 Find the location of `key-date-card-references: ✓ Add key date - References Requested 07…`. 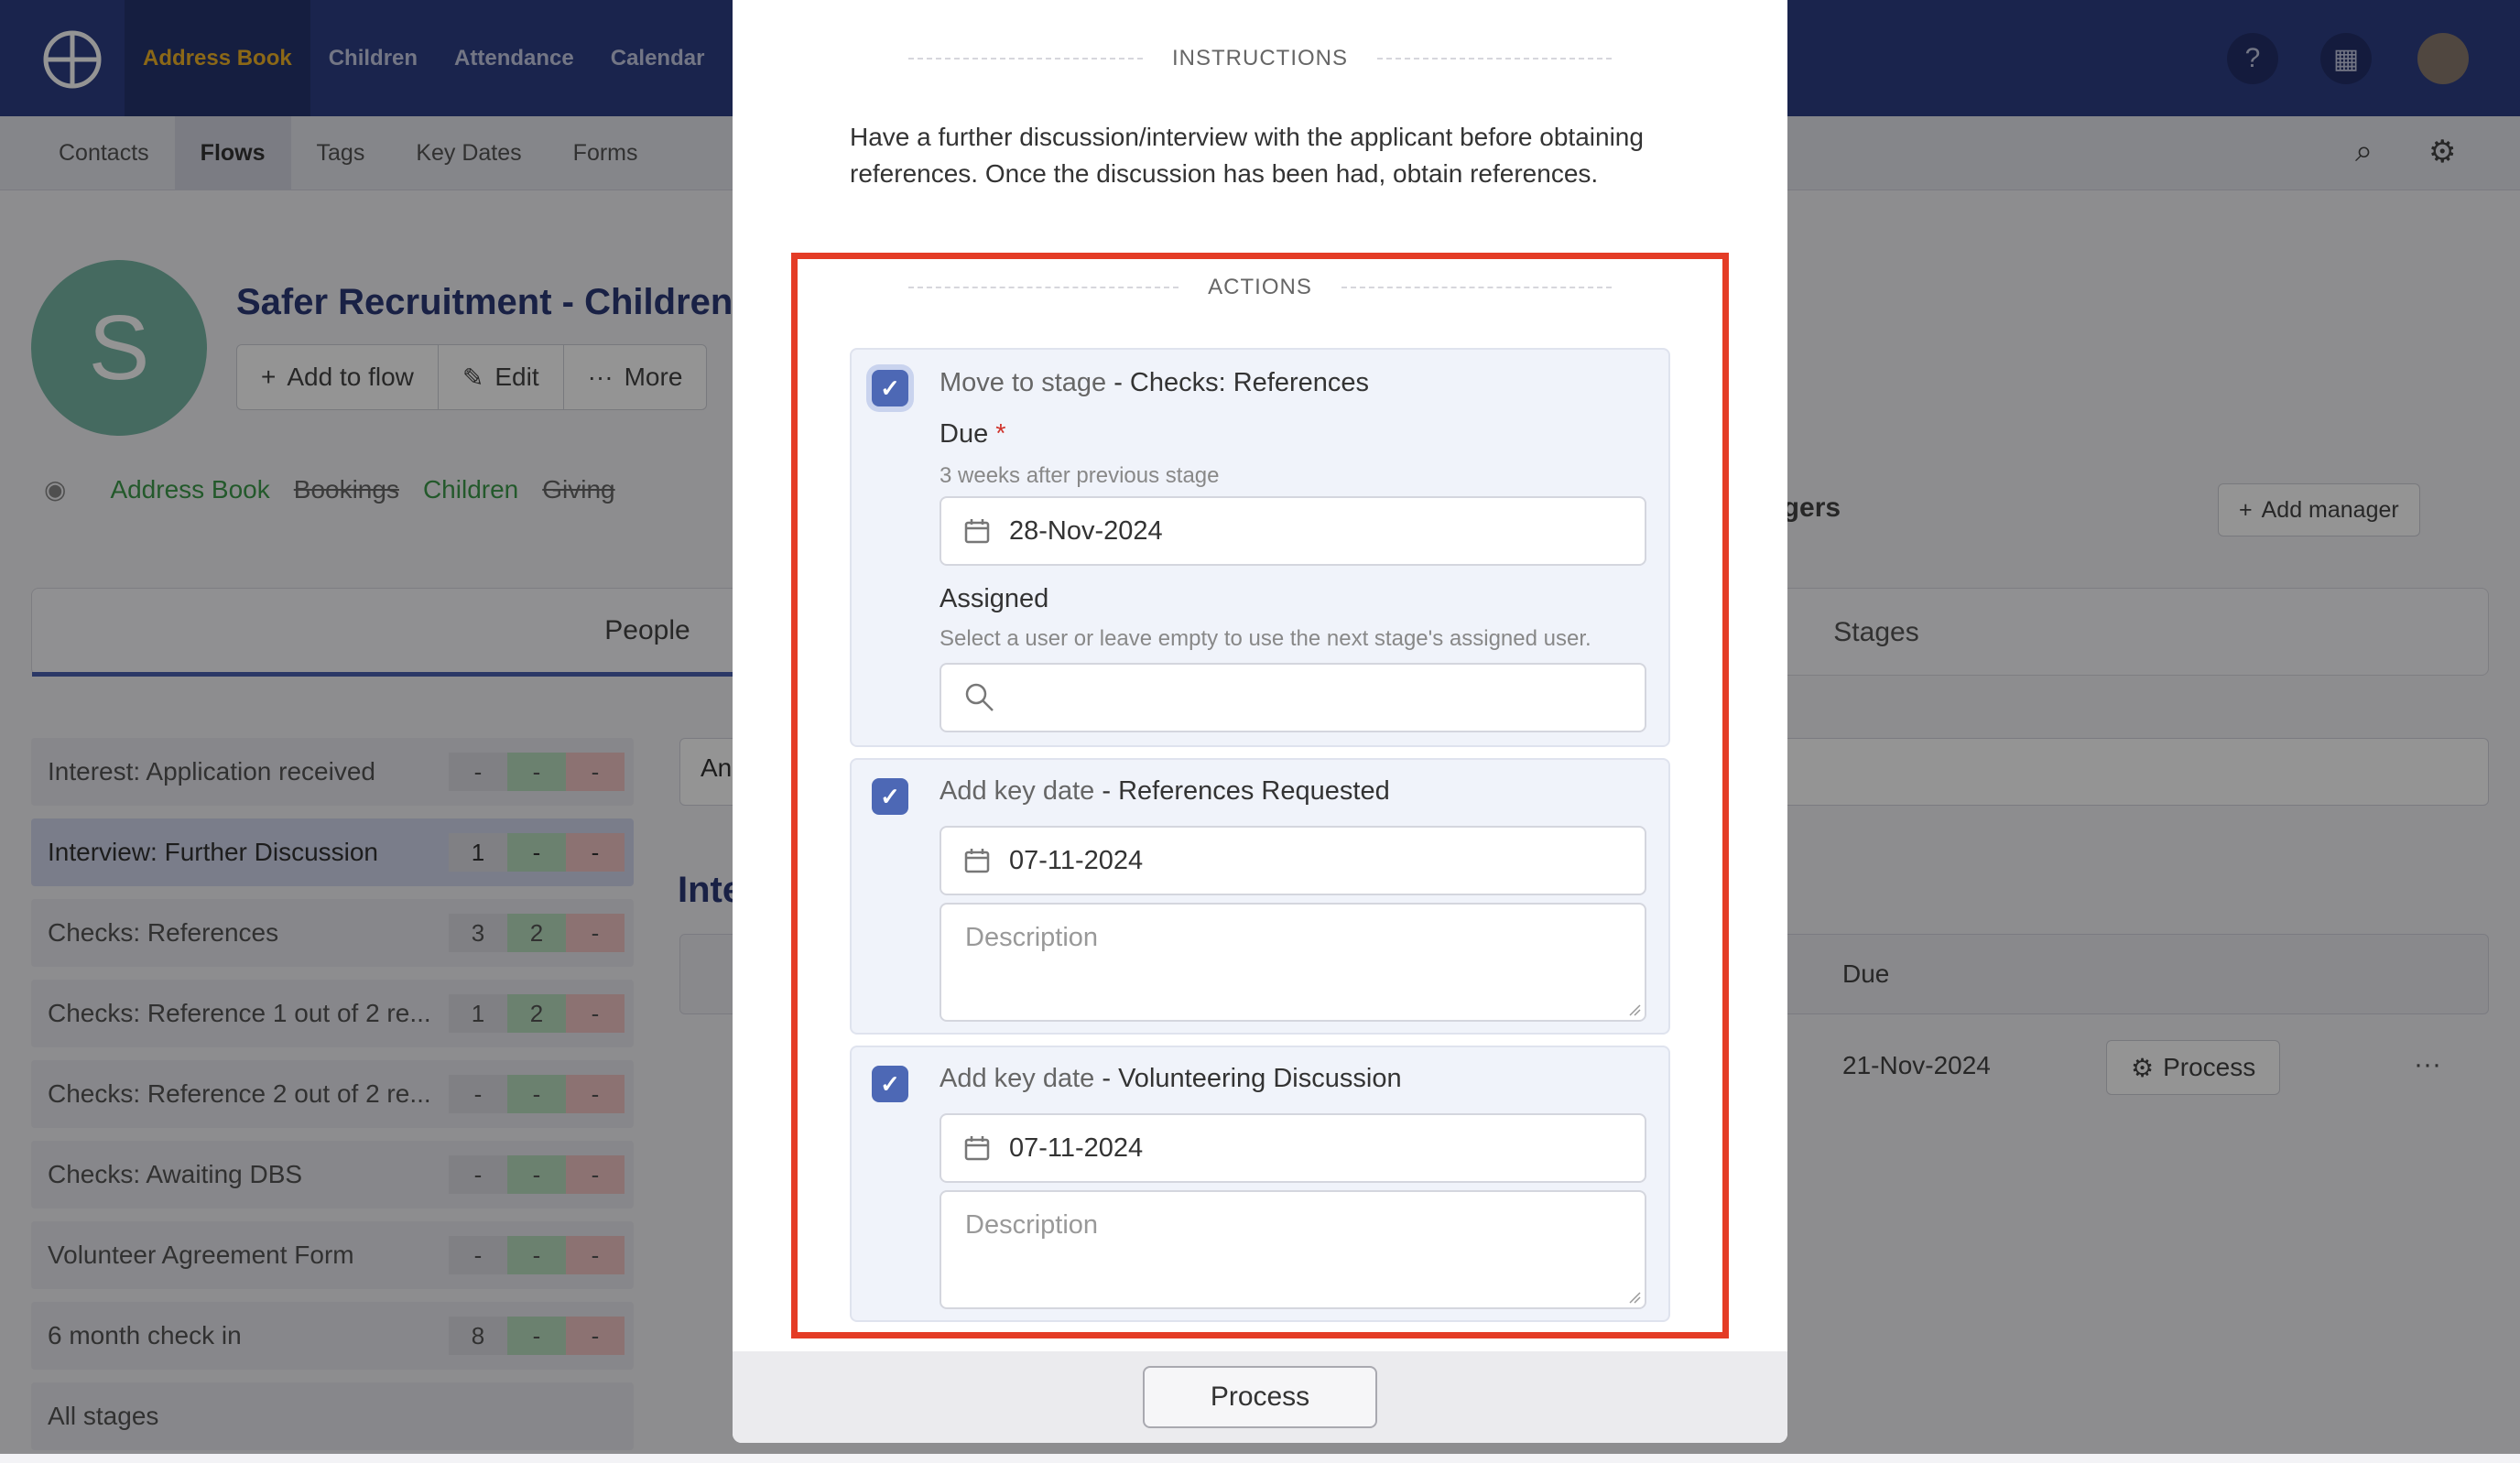

key-date-card-references: ✓ Add key date - References Requested 07… is located at coordinates (1260, 896).